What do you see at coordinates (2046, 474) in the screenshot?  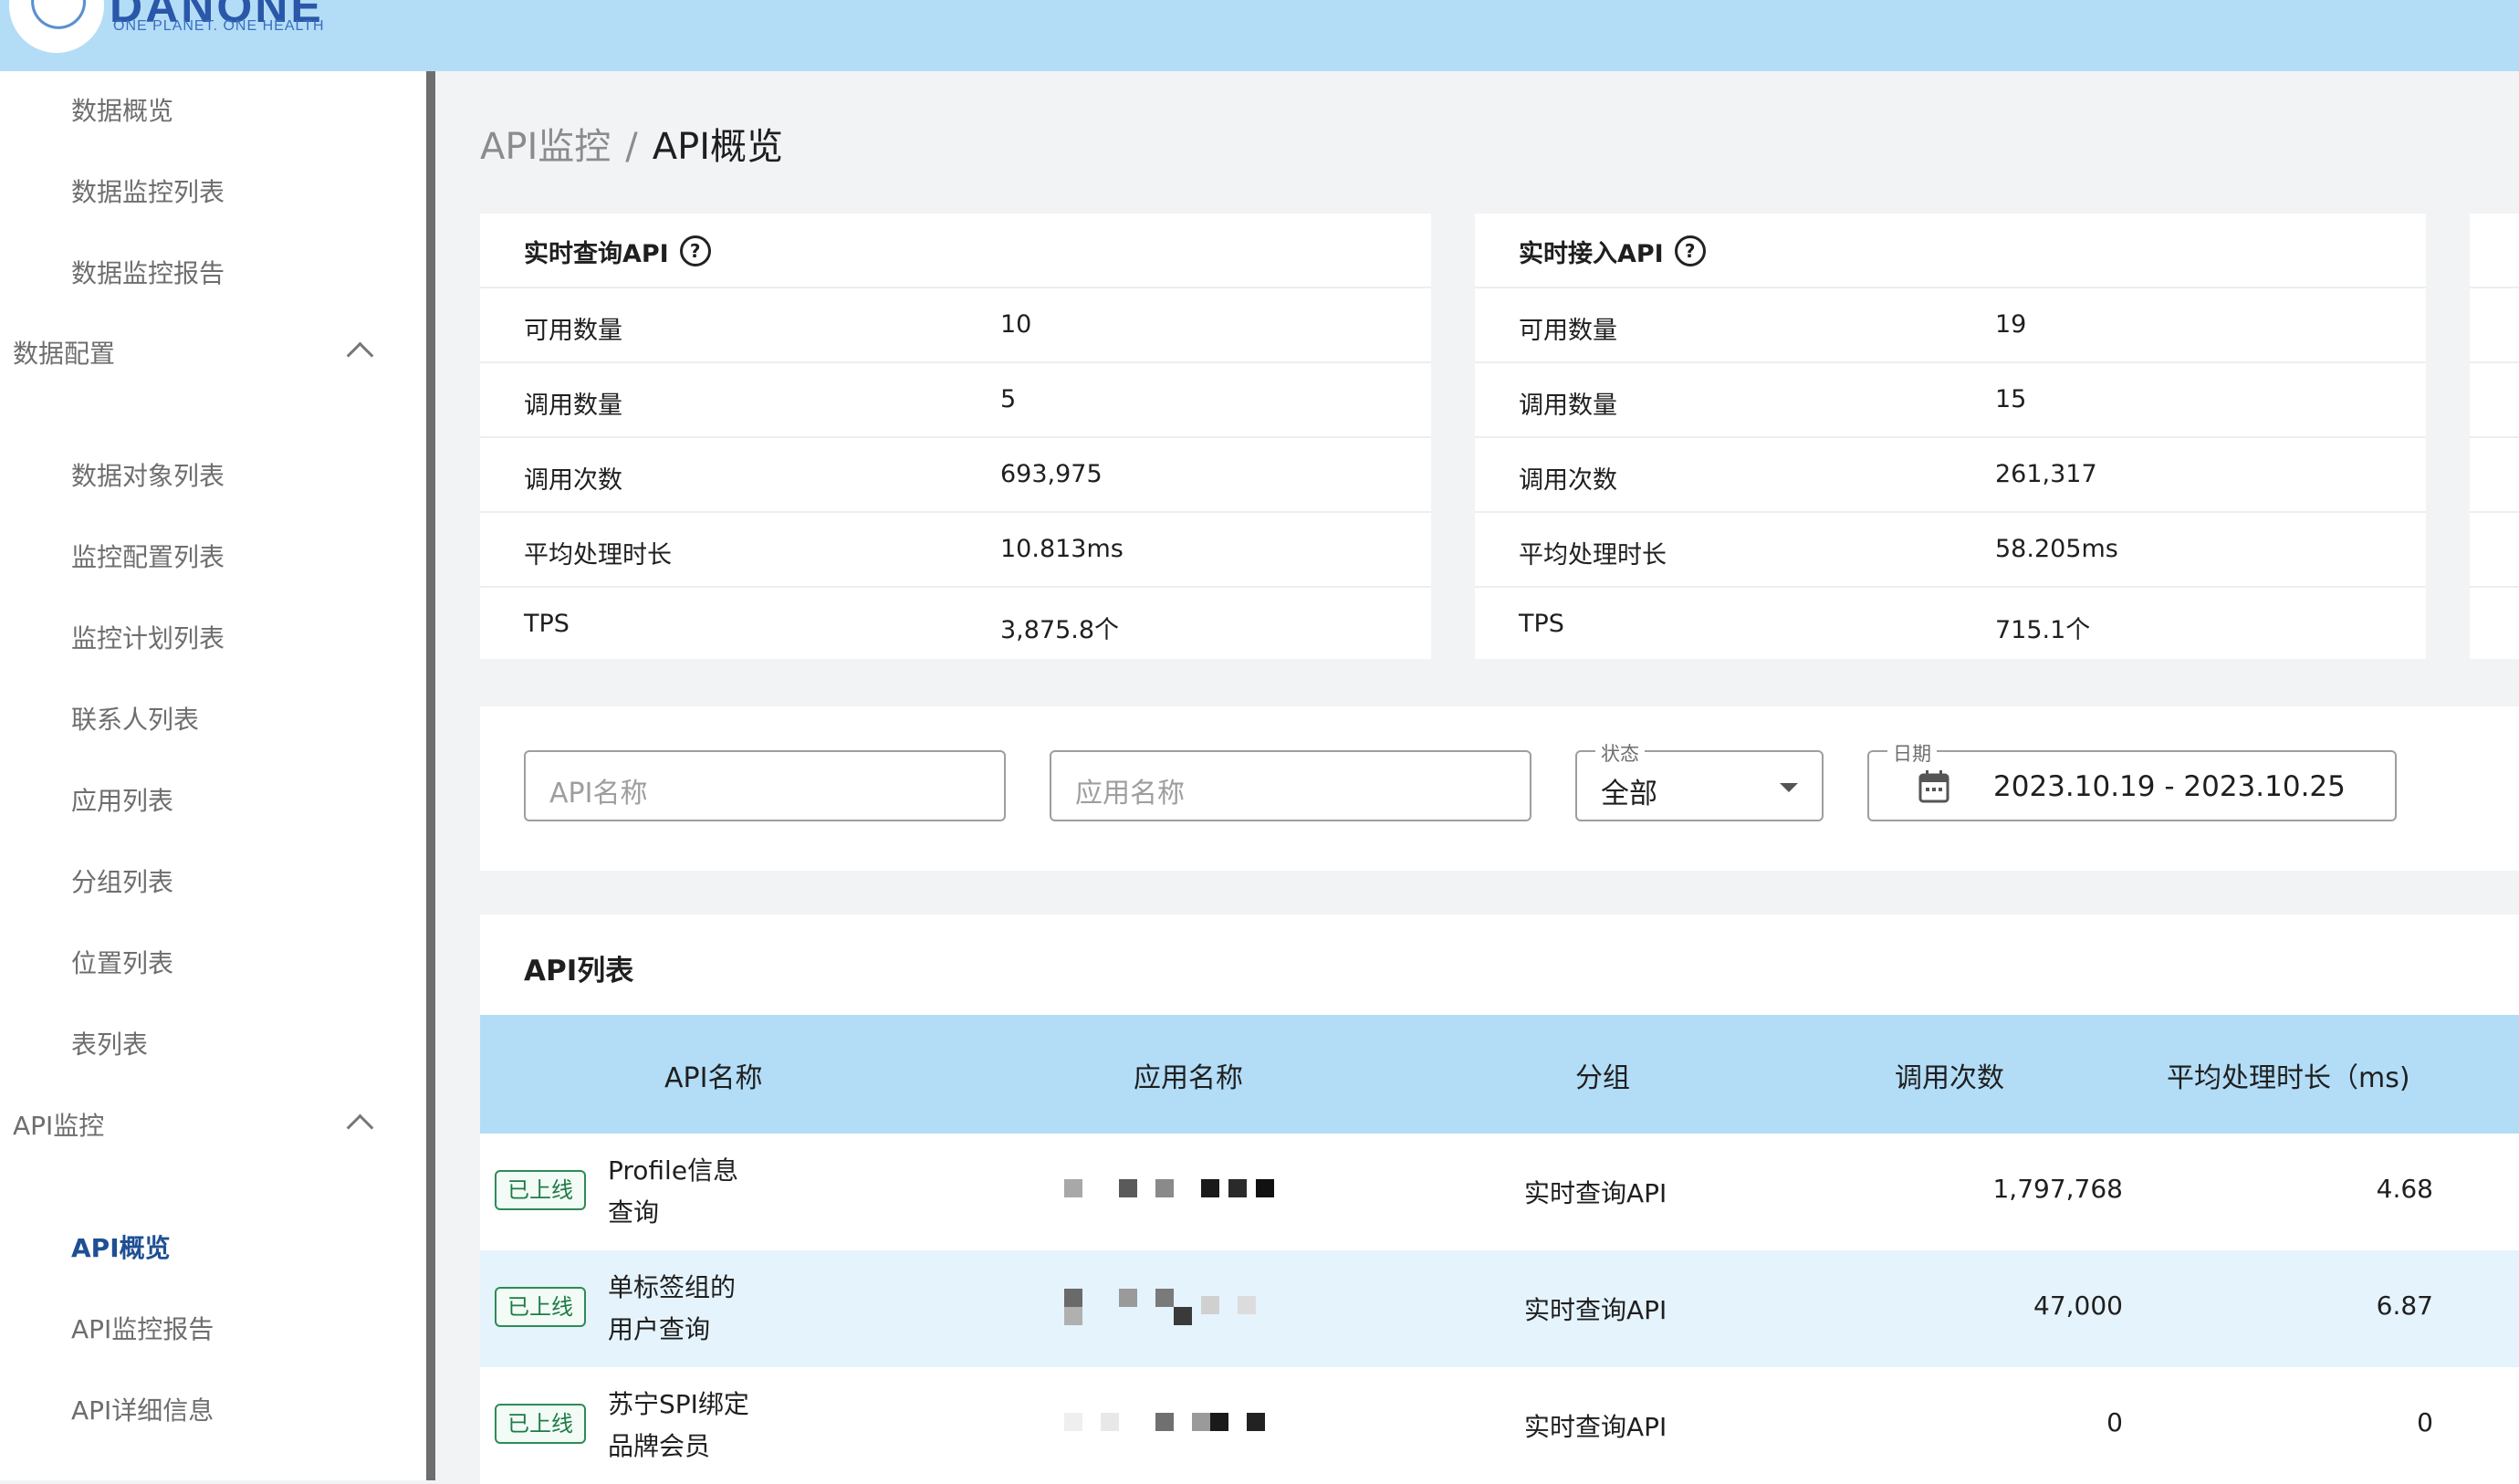 I see `kpi-value: 261,317` at bounding box center [2046, 474].